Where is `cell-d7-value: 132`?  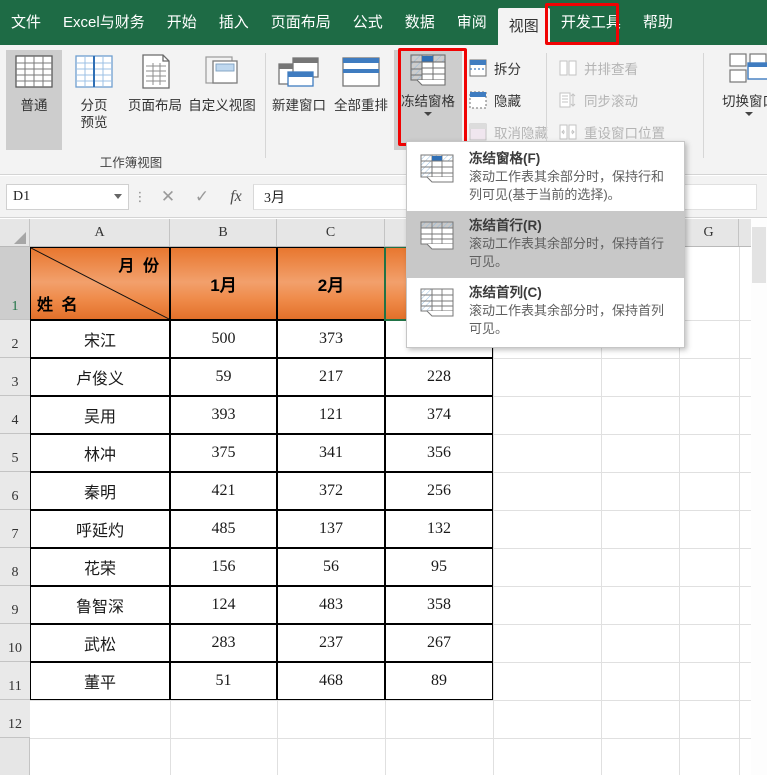 cell-d7-value: 132 is located at coordinates (439, 529).